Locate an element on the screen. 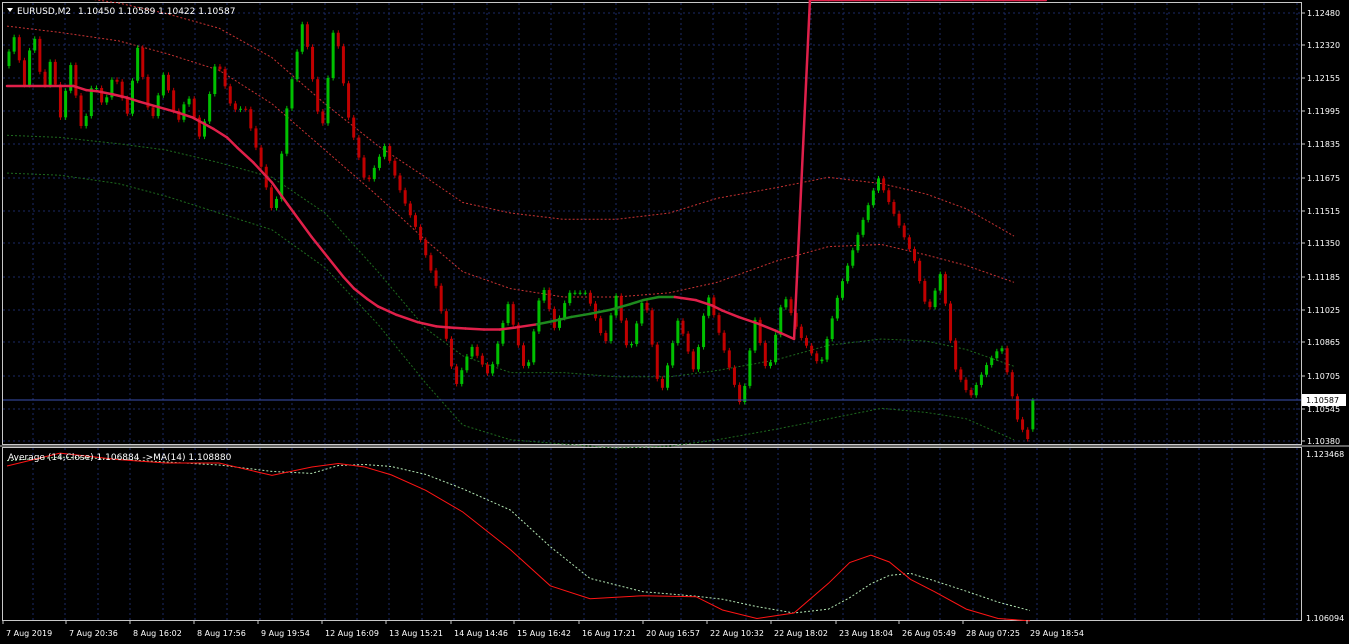 The width and height of the screenshot is (1349, 644). symbol-menu-triangle-icon is located at coordinates (10, 10).